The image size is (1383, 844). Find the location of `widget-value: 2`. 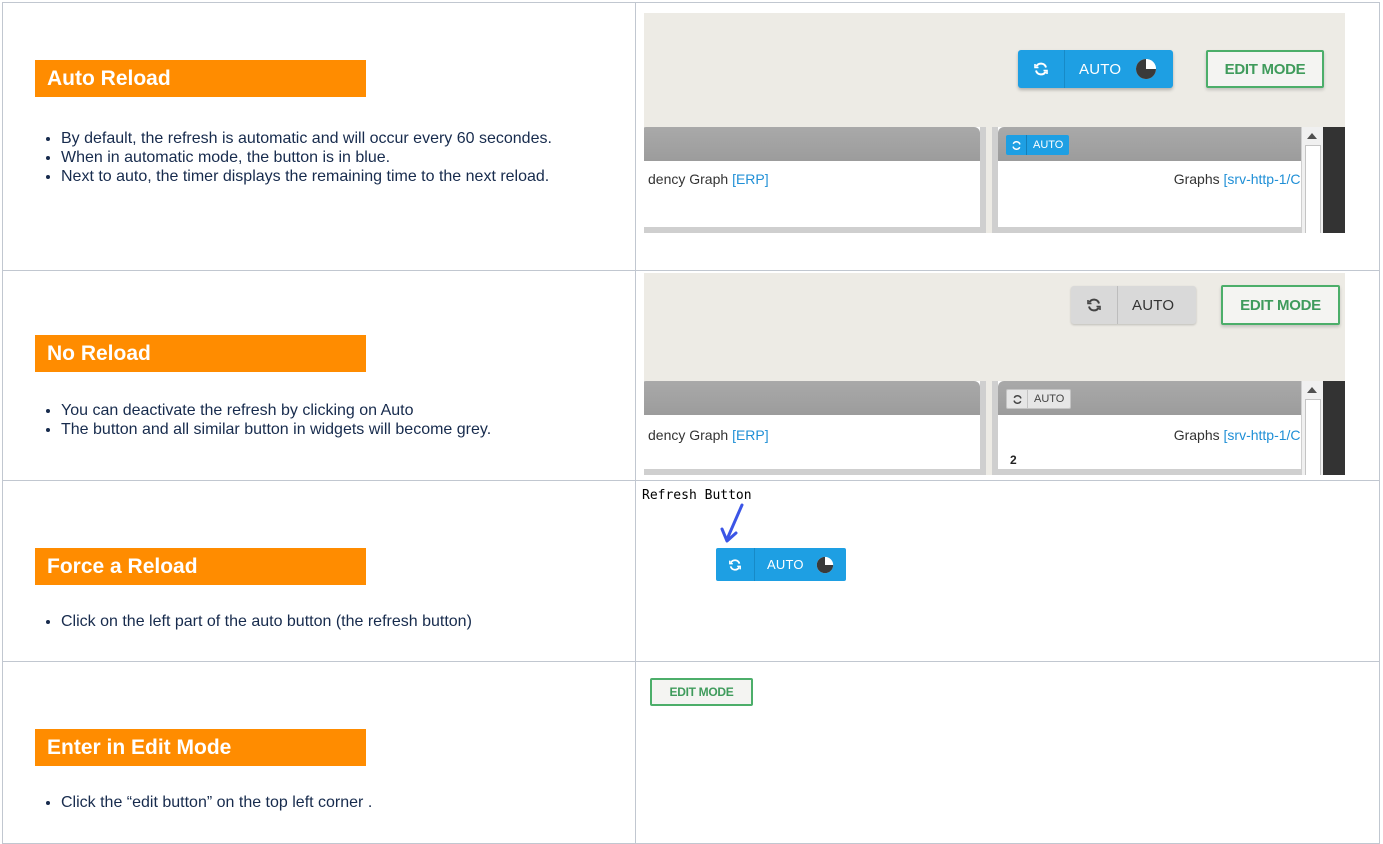

widget-value: 2 is located at coordinates (1013, 460).